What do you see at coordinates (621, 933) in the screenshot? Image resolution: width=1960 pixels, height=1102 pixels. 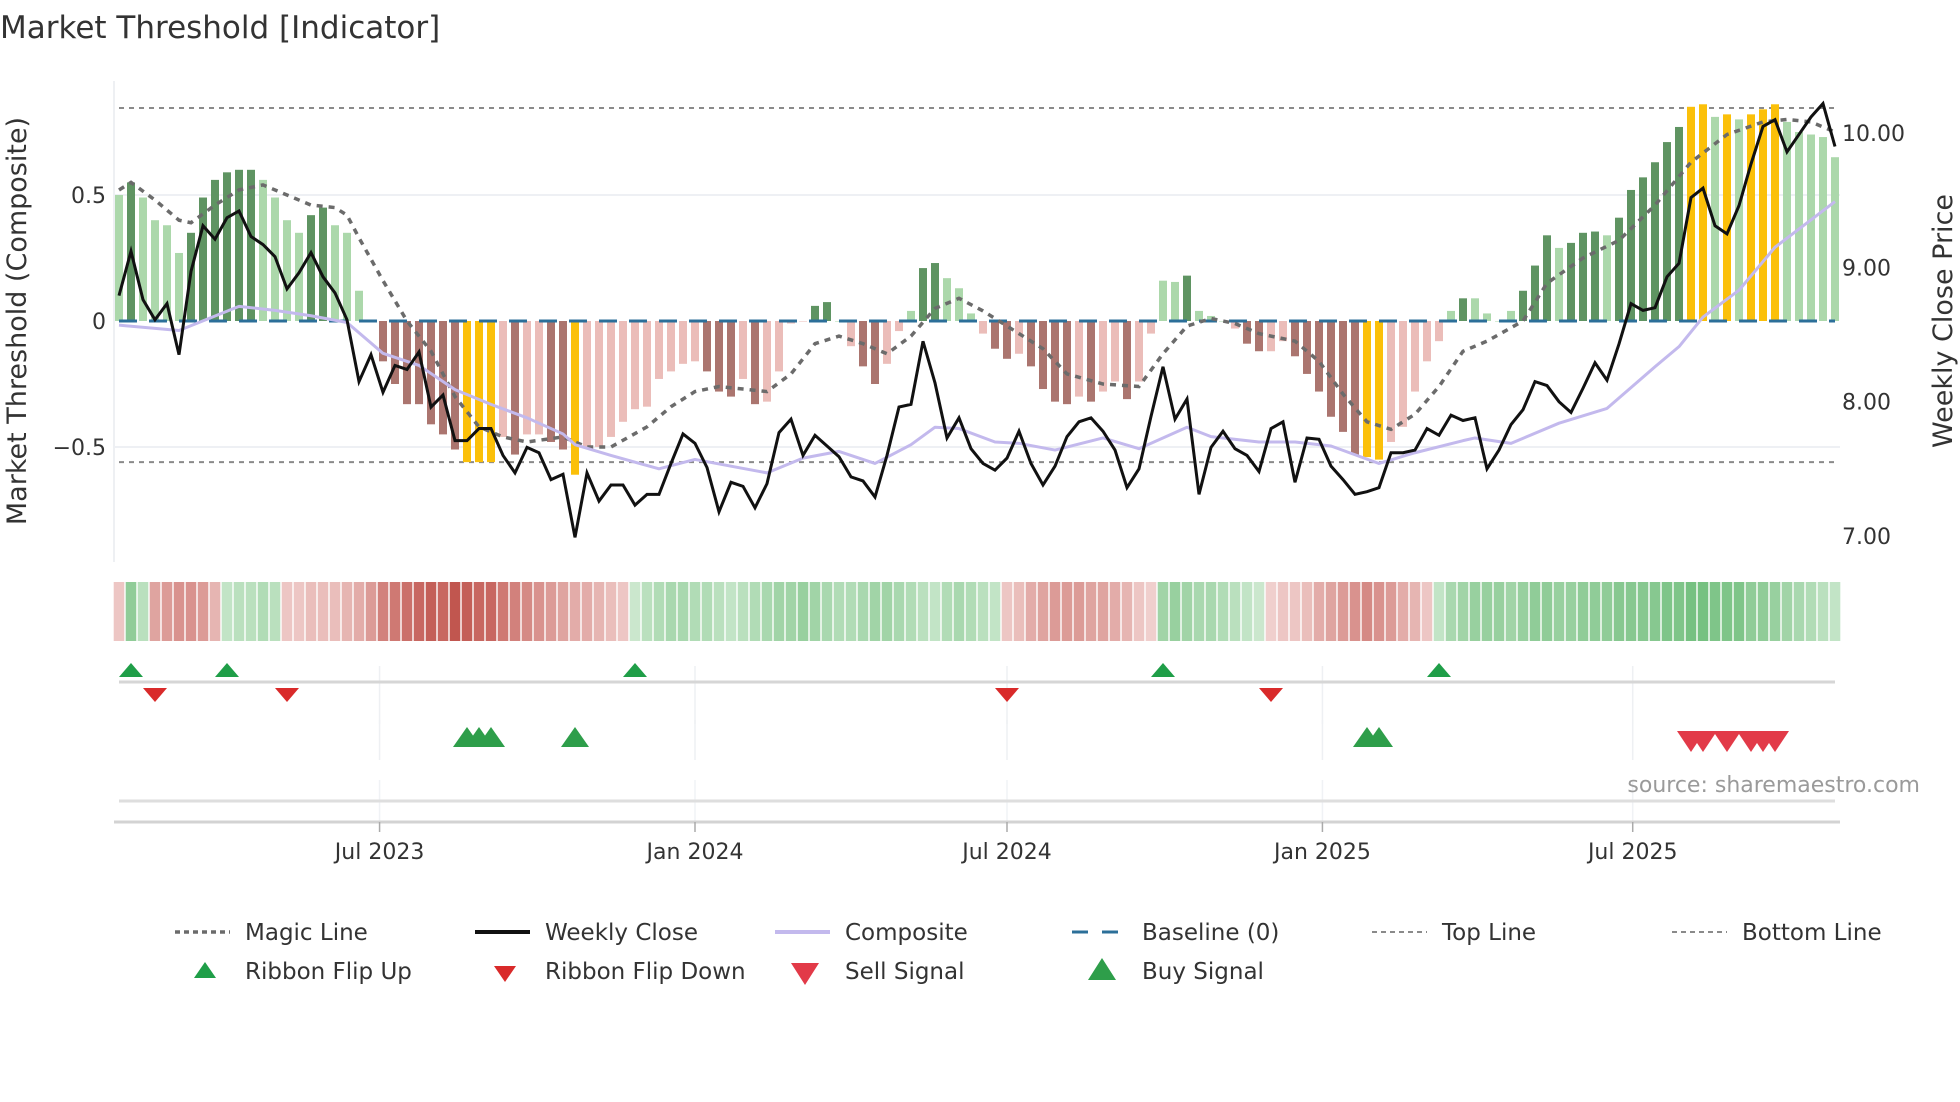 I see `legend-label: Weekly Close` at bounding box center [621, 933].